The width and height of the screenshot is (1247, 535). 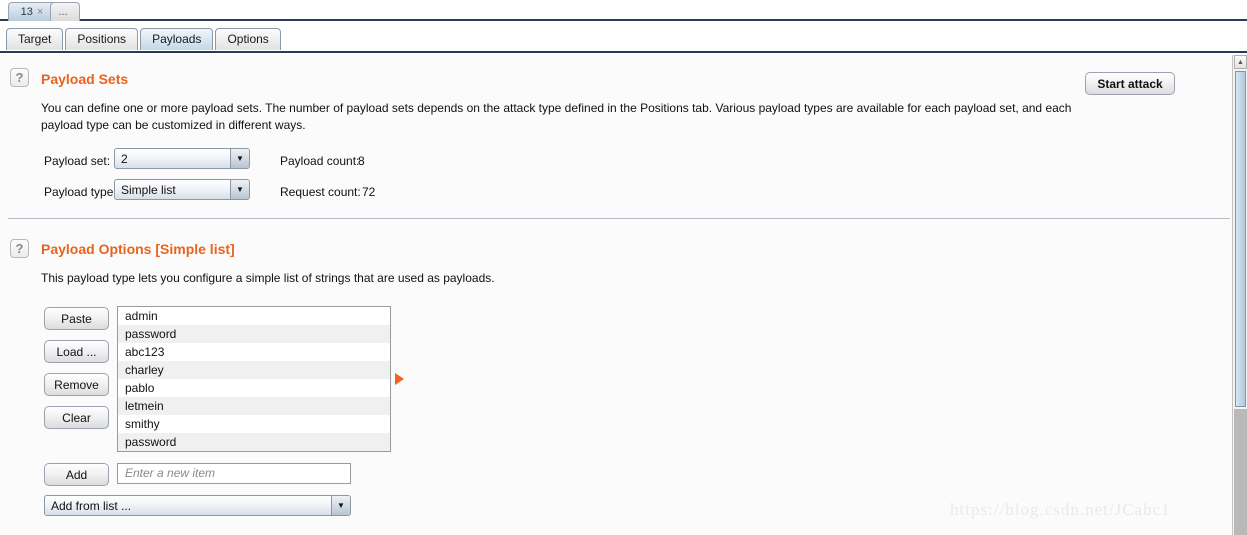 I want to click on add-button: Add, so click(x=76, y=474).